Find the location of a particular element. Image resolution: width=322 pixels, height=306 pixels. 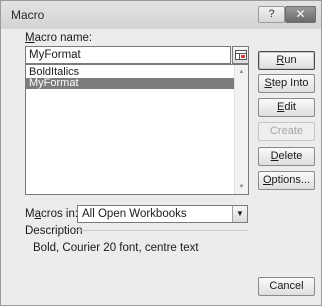

close-button: ✕ is located at coordinates (300, 14).